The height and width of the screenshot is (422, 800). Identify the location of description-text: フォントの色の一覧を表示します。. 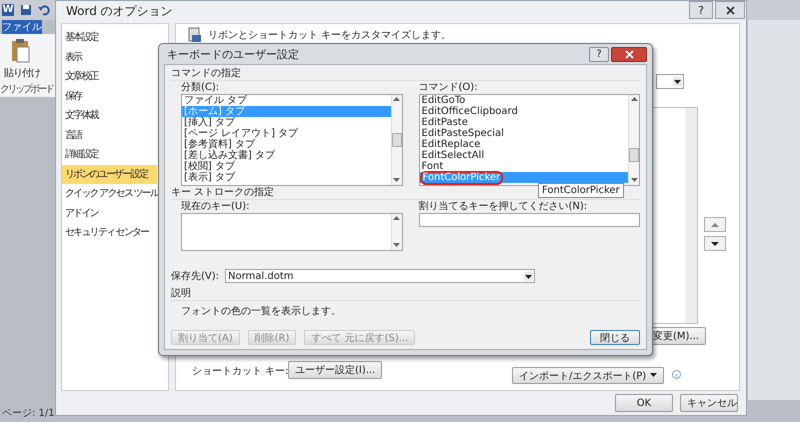
(261, 311).